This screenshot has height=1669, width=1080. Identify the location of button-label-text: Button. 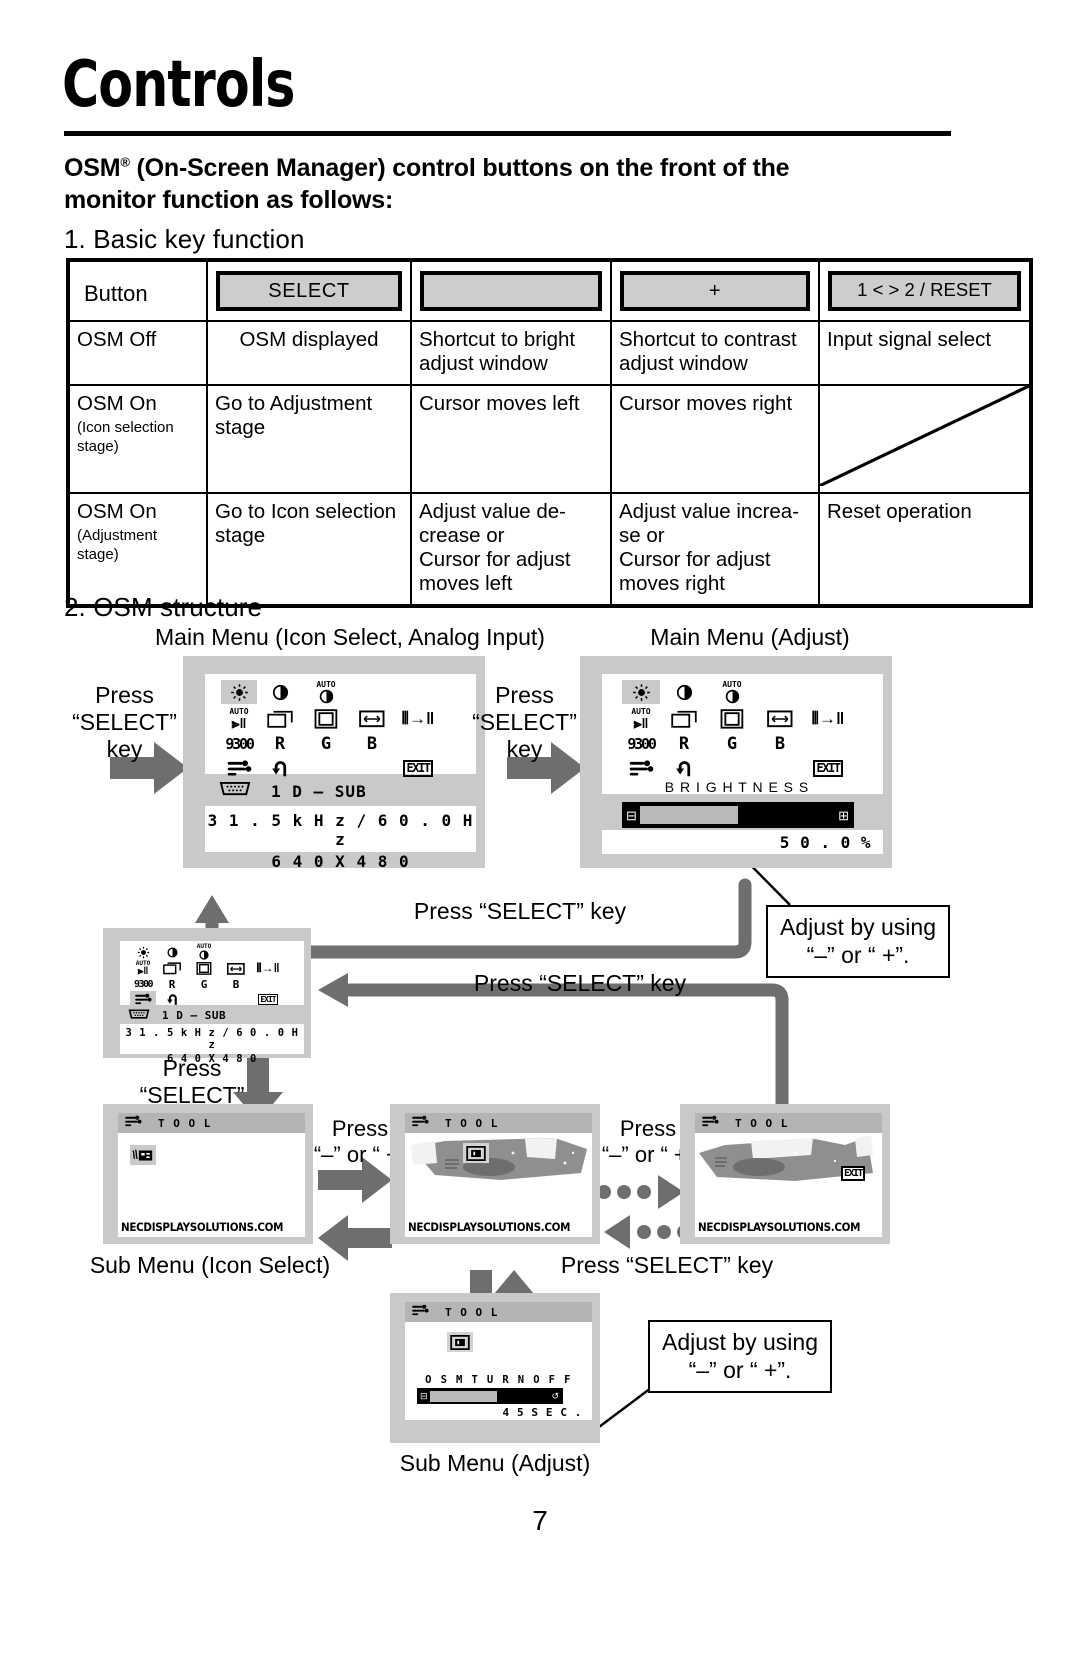
(116, 294).